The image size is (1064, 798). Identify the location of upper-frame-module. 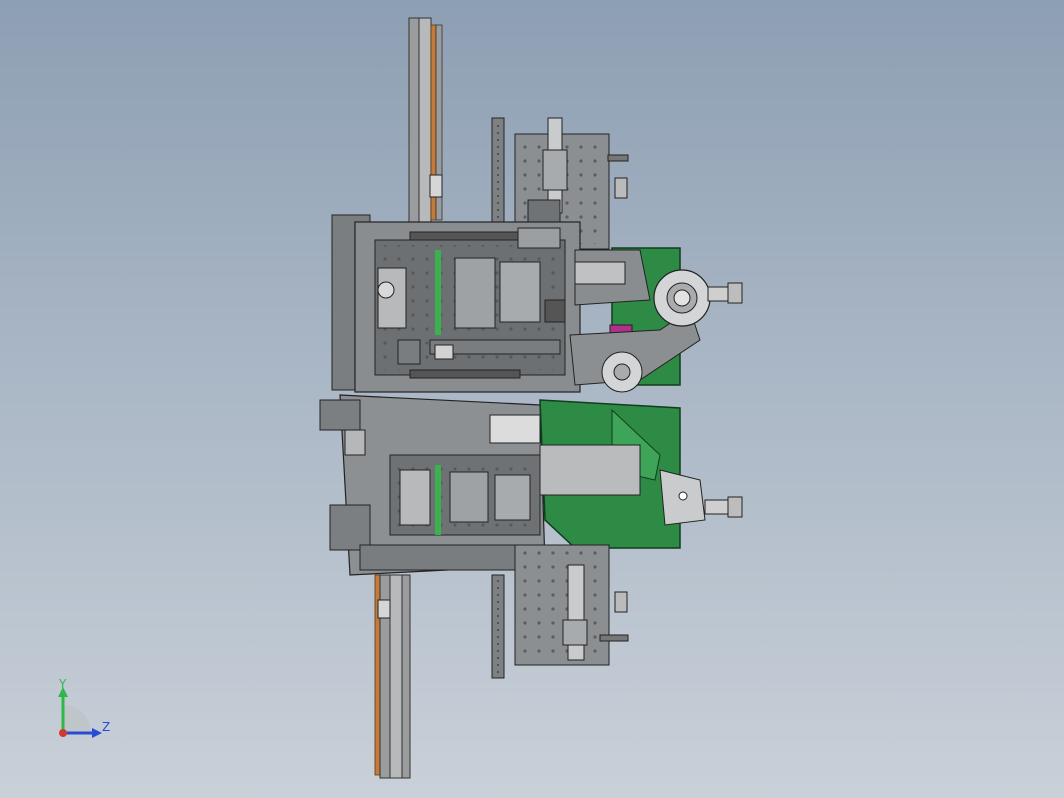
(456, 303).